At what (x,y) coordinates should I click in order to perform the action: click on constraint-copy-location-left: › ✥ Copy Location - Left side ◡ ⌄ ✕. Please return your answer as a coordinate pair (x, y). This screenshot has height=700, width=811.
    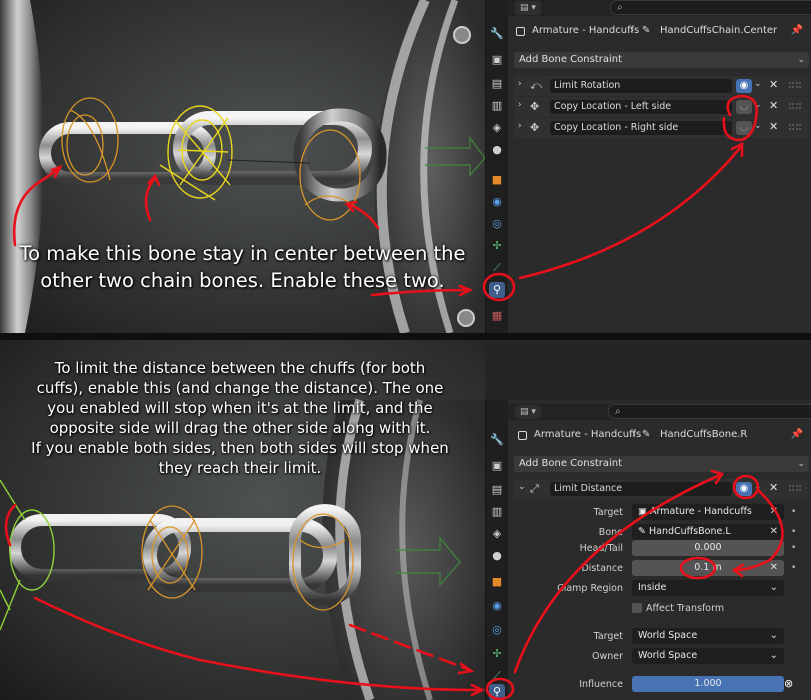
    Looking at the image, I should click on (661, 107).